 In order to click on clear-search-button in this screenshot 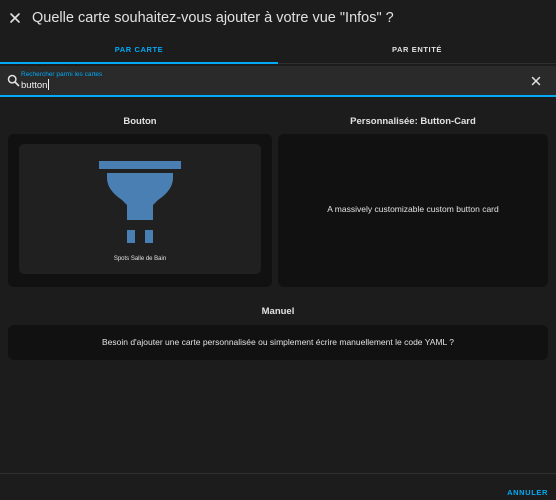, I will do `click(536, 81)`.